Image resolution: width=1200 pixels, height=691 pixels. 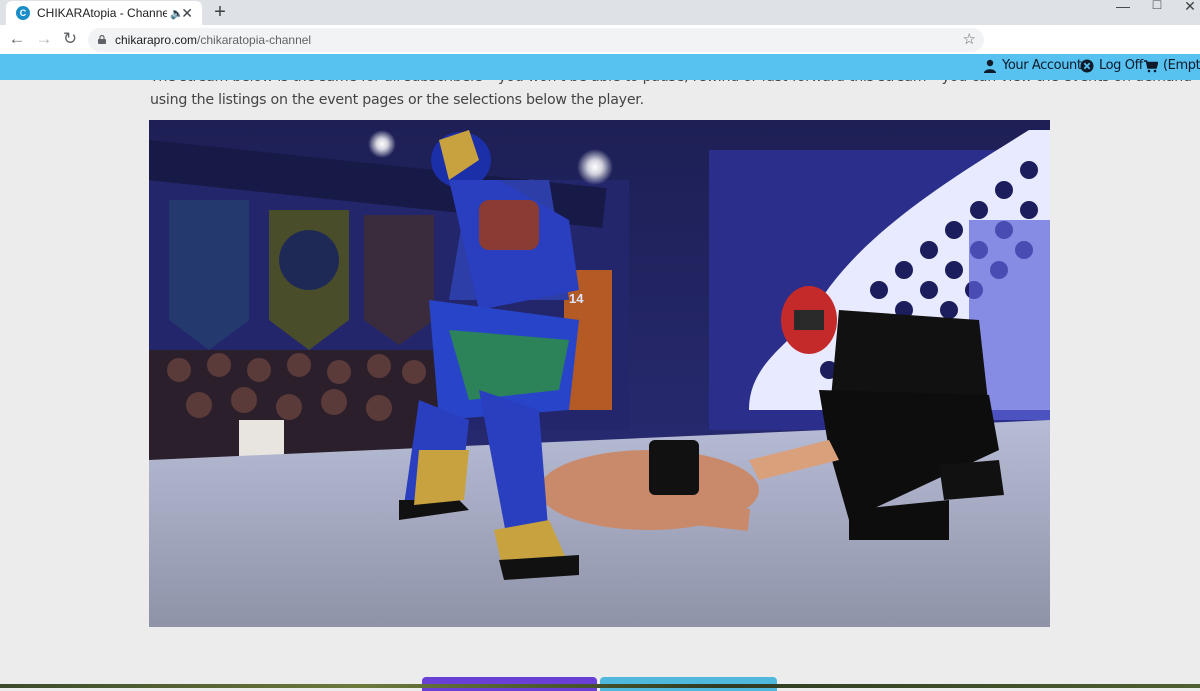 I want to click on url-text: chikarapro.com/chikaratopia-channel, so click(x=213, y=40).